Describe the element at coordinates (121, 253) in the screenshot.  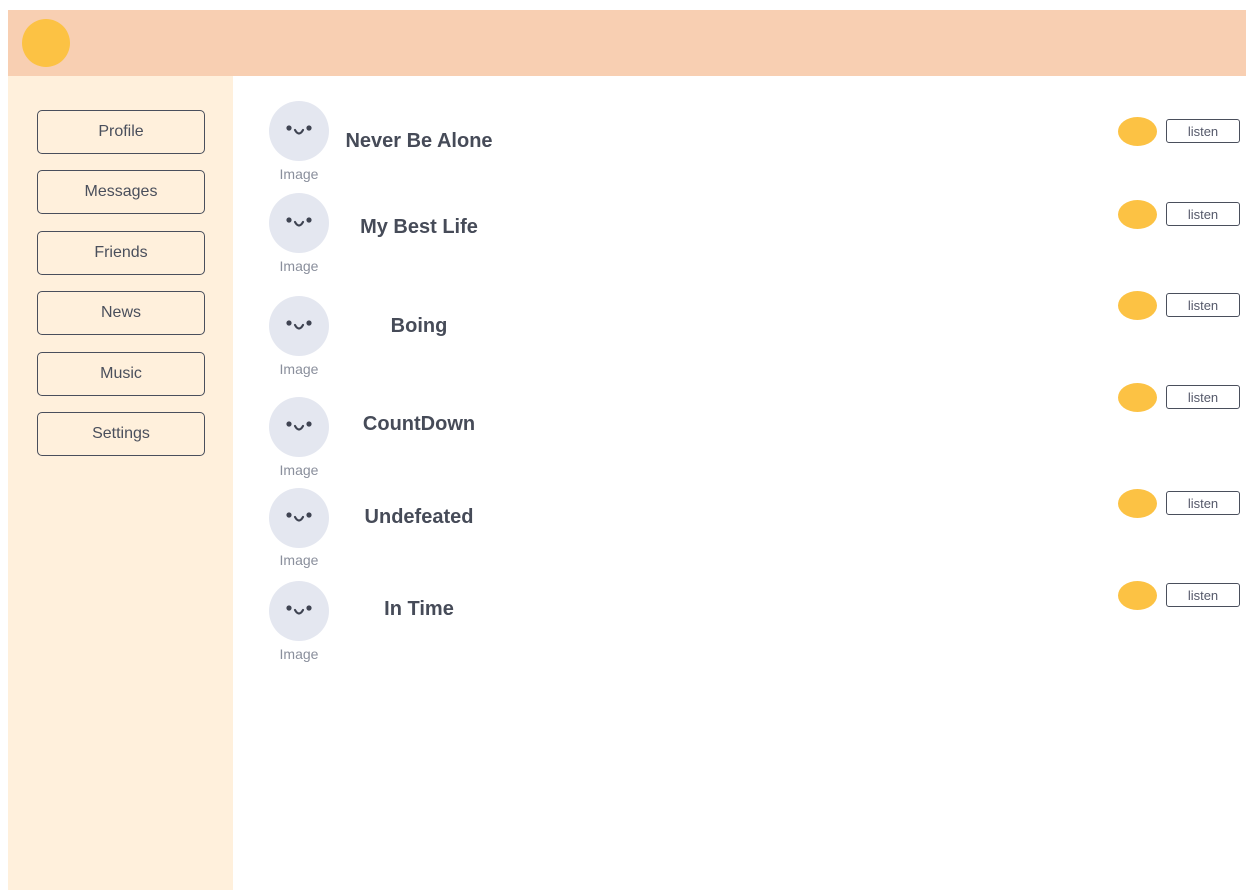
I see `sidebar-item-friends: Friends` at that location.